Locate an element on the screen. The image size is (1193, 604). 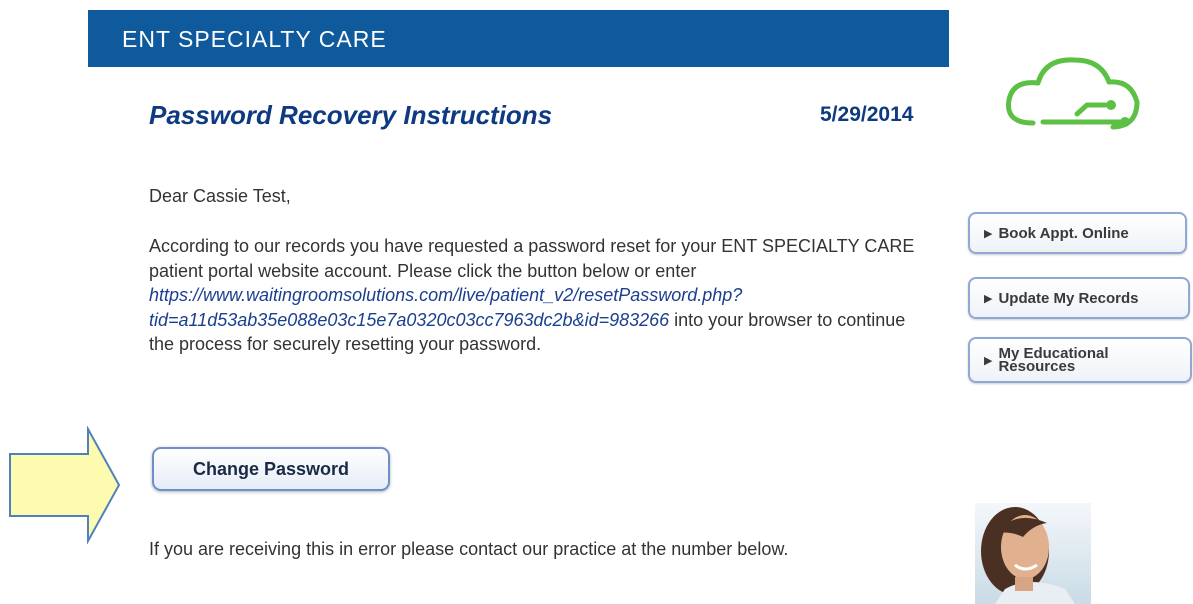
header-bar: ENT SPECIALTY CARE is located at coordinates (518, 38).